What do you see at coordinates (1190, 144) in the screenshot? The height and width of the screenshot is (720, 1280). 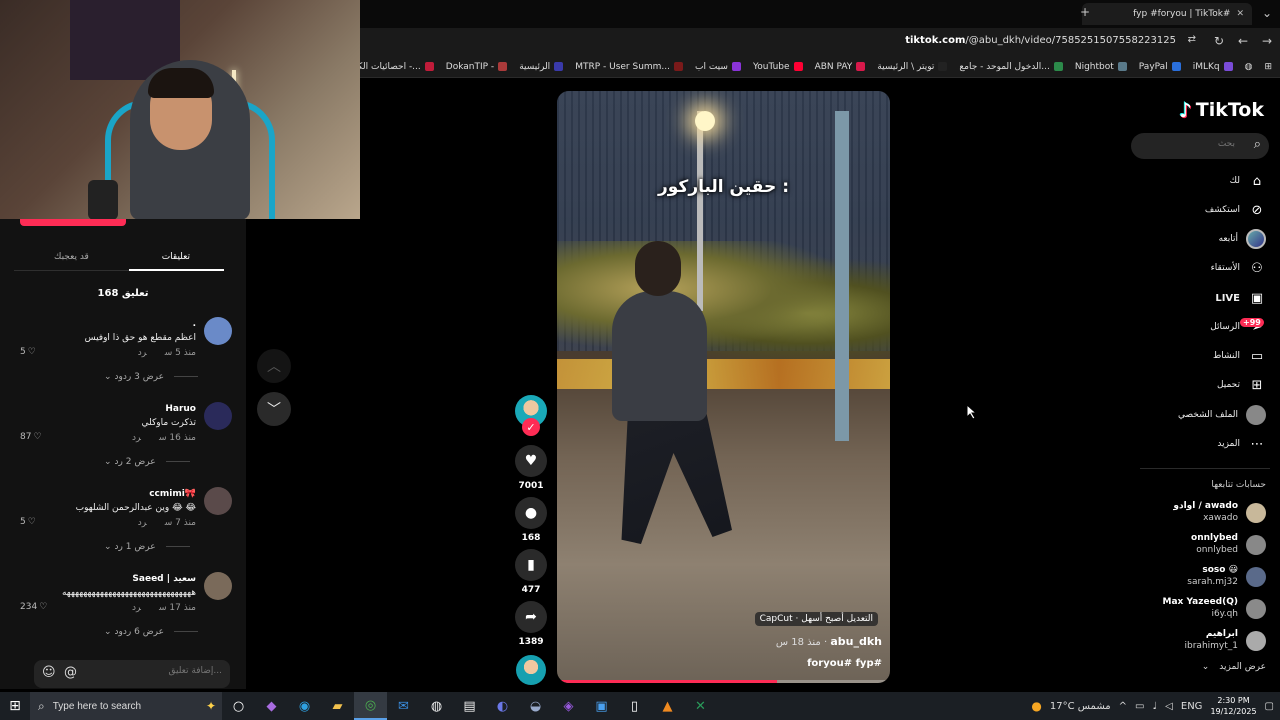 I see `search-input` at bounding box center [1190, 144].